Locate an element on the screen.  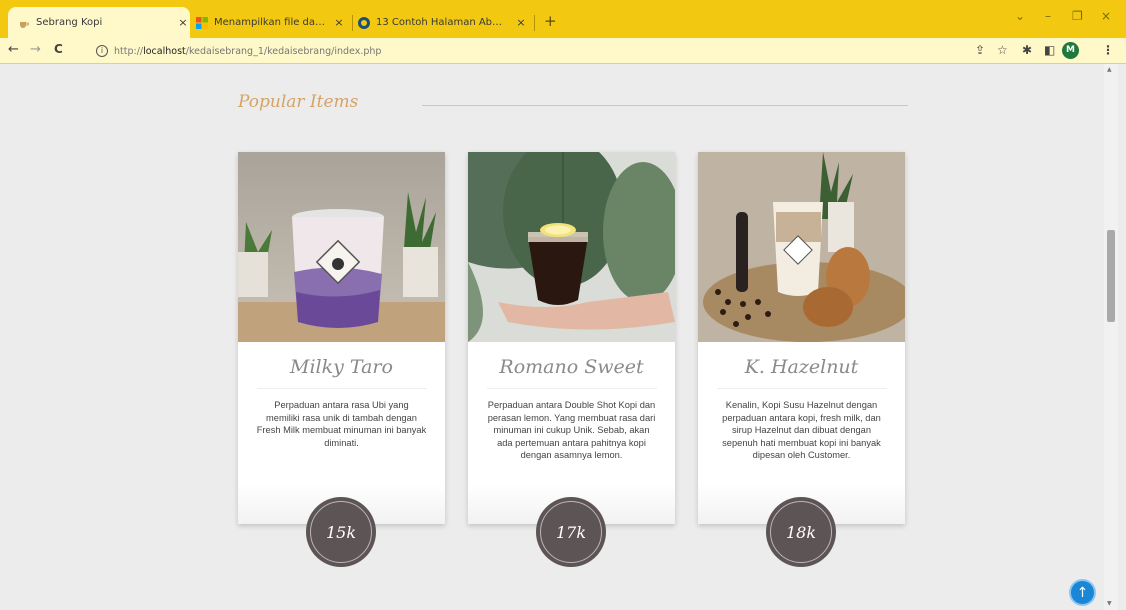
tab-file-folder: Menampilkan file dan folder te... × is located at coordinates (271, 22).